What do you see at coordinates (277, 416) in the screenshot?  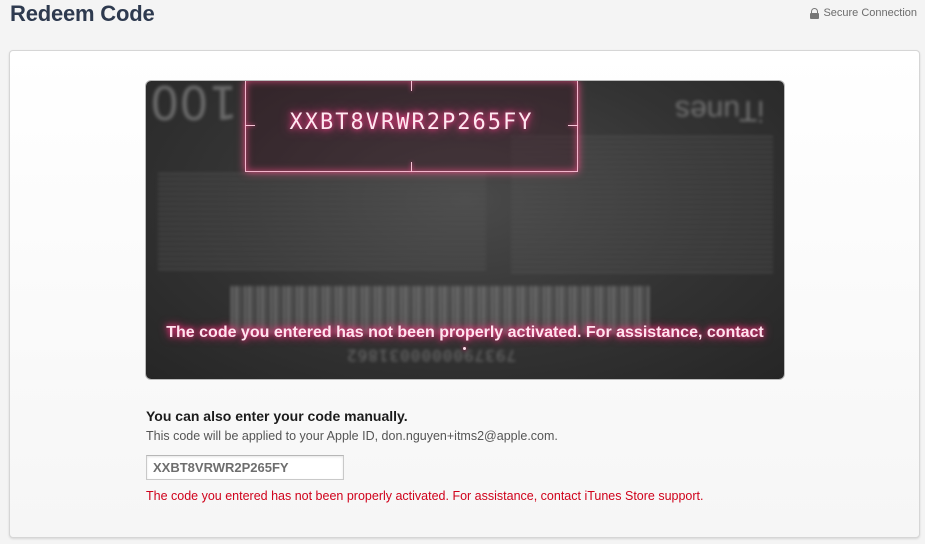 I see `manual-entry-title: You can also enter your code manually.` at bounding box center [277, 416].